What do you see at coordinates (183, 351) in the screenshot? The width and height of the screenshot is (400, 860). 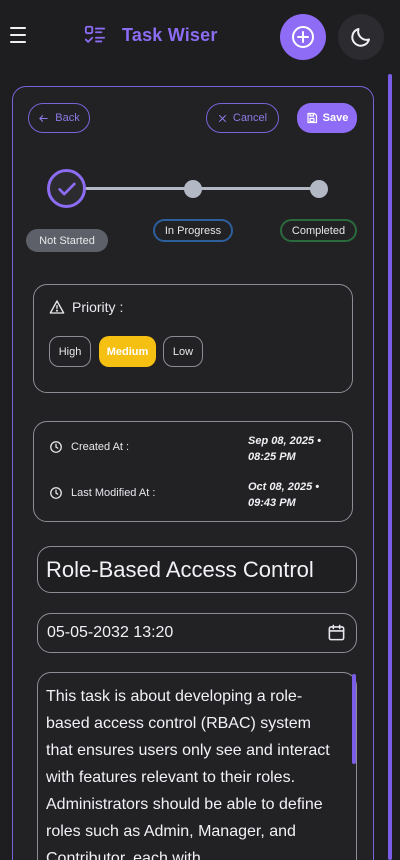 I see `priority-low-button: Low` at bounding box center [183, 351].